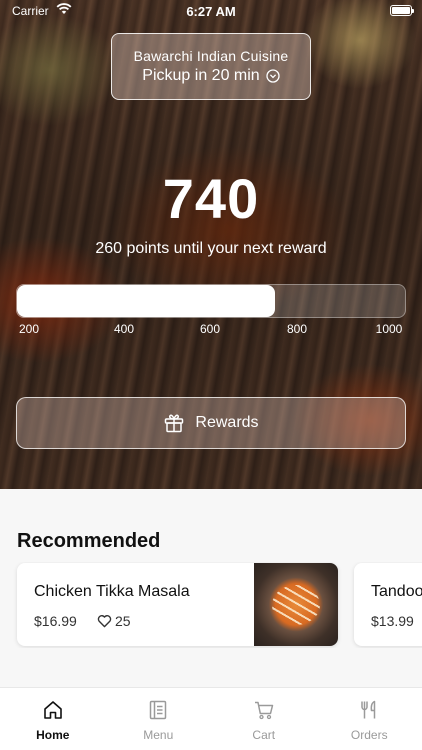 This screenshot has height=750, width=422. What do you see at coordinates (158, 735) in the screenshot?
I see `tab-label: Menu` at bounding box center [158, 735].